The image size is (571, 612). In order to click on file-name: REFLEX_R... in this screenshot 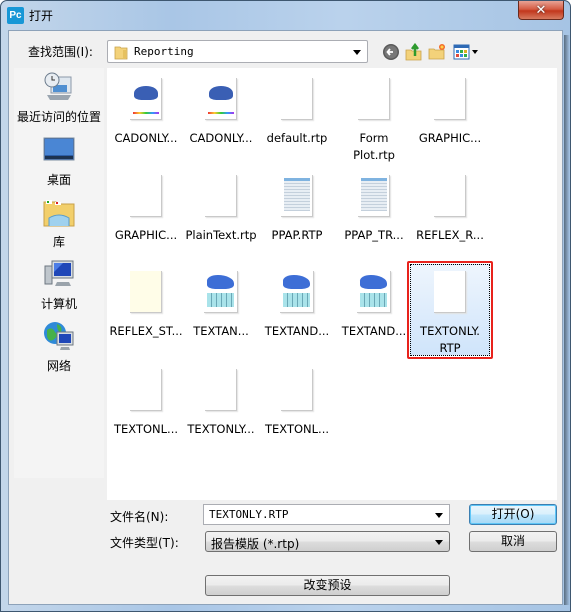, I will do `click(450, 235)`.